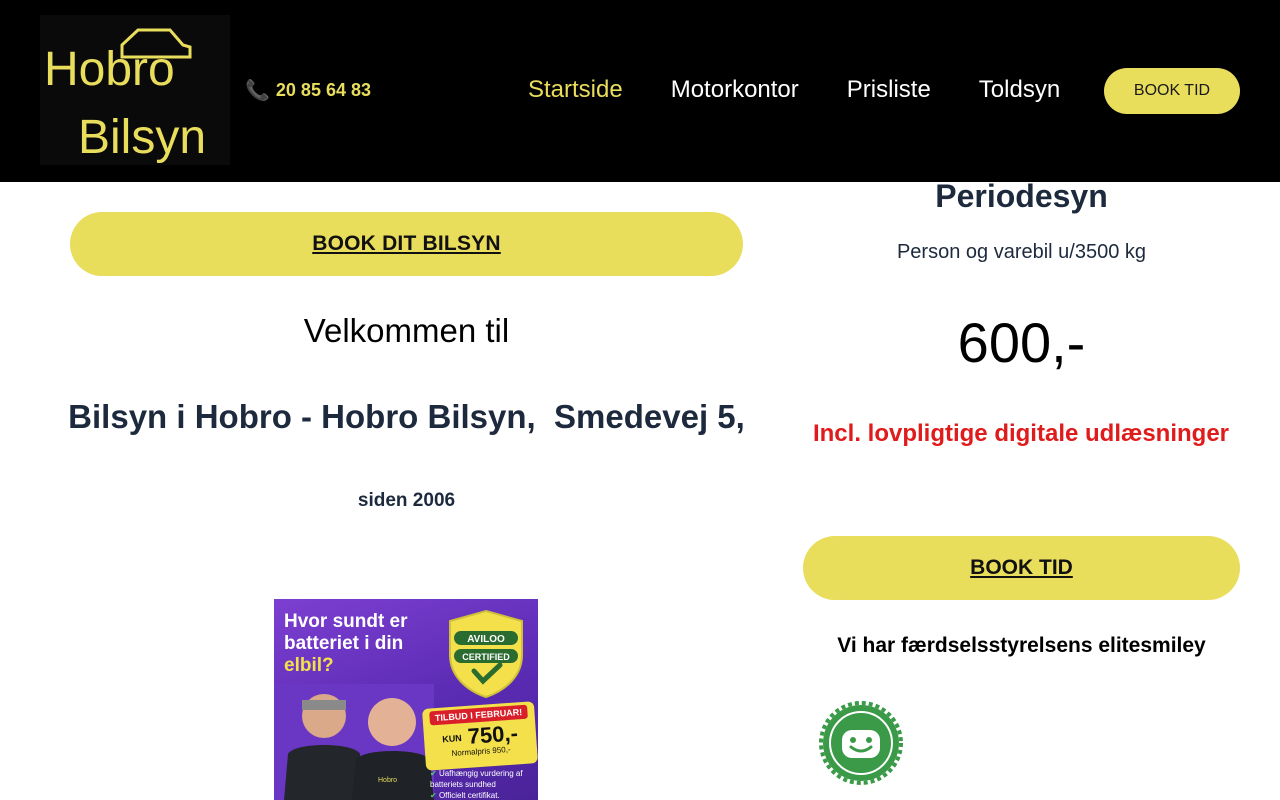 Image resolution: width=1280 pixels, height=800 pixels. Describe the element at coordinates (486, 657) in the screenshot. I see `svg-text: CERTIFIED` at that location.